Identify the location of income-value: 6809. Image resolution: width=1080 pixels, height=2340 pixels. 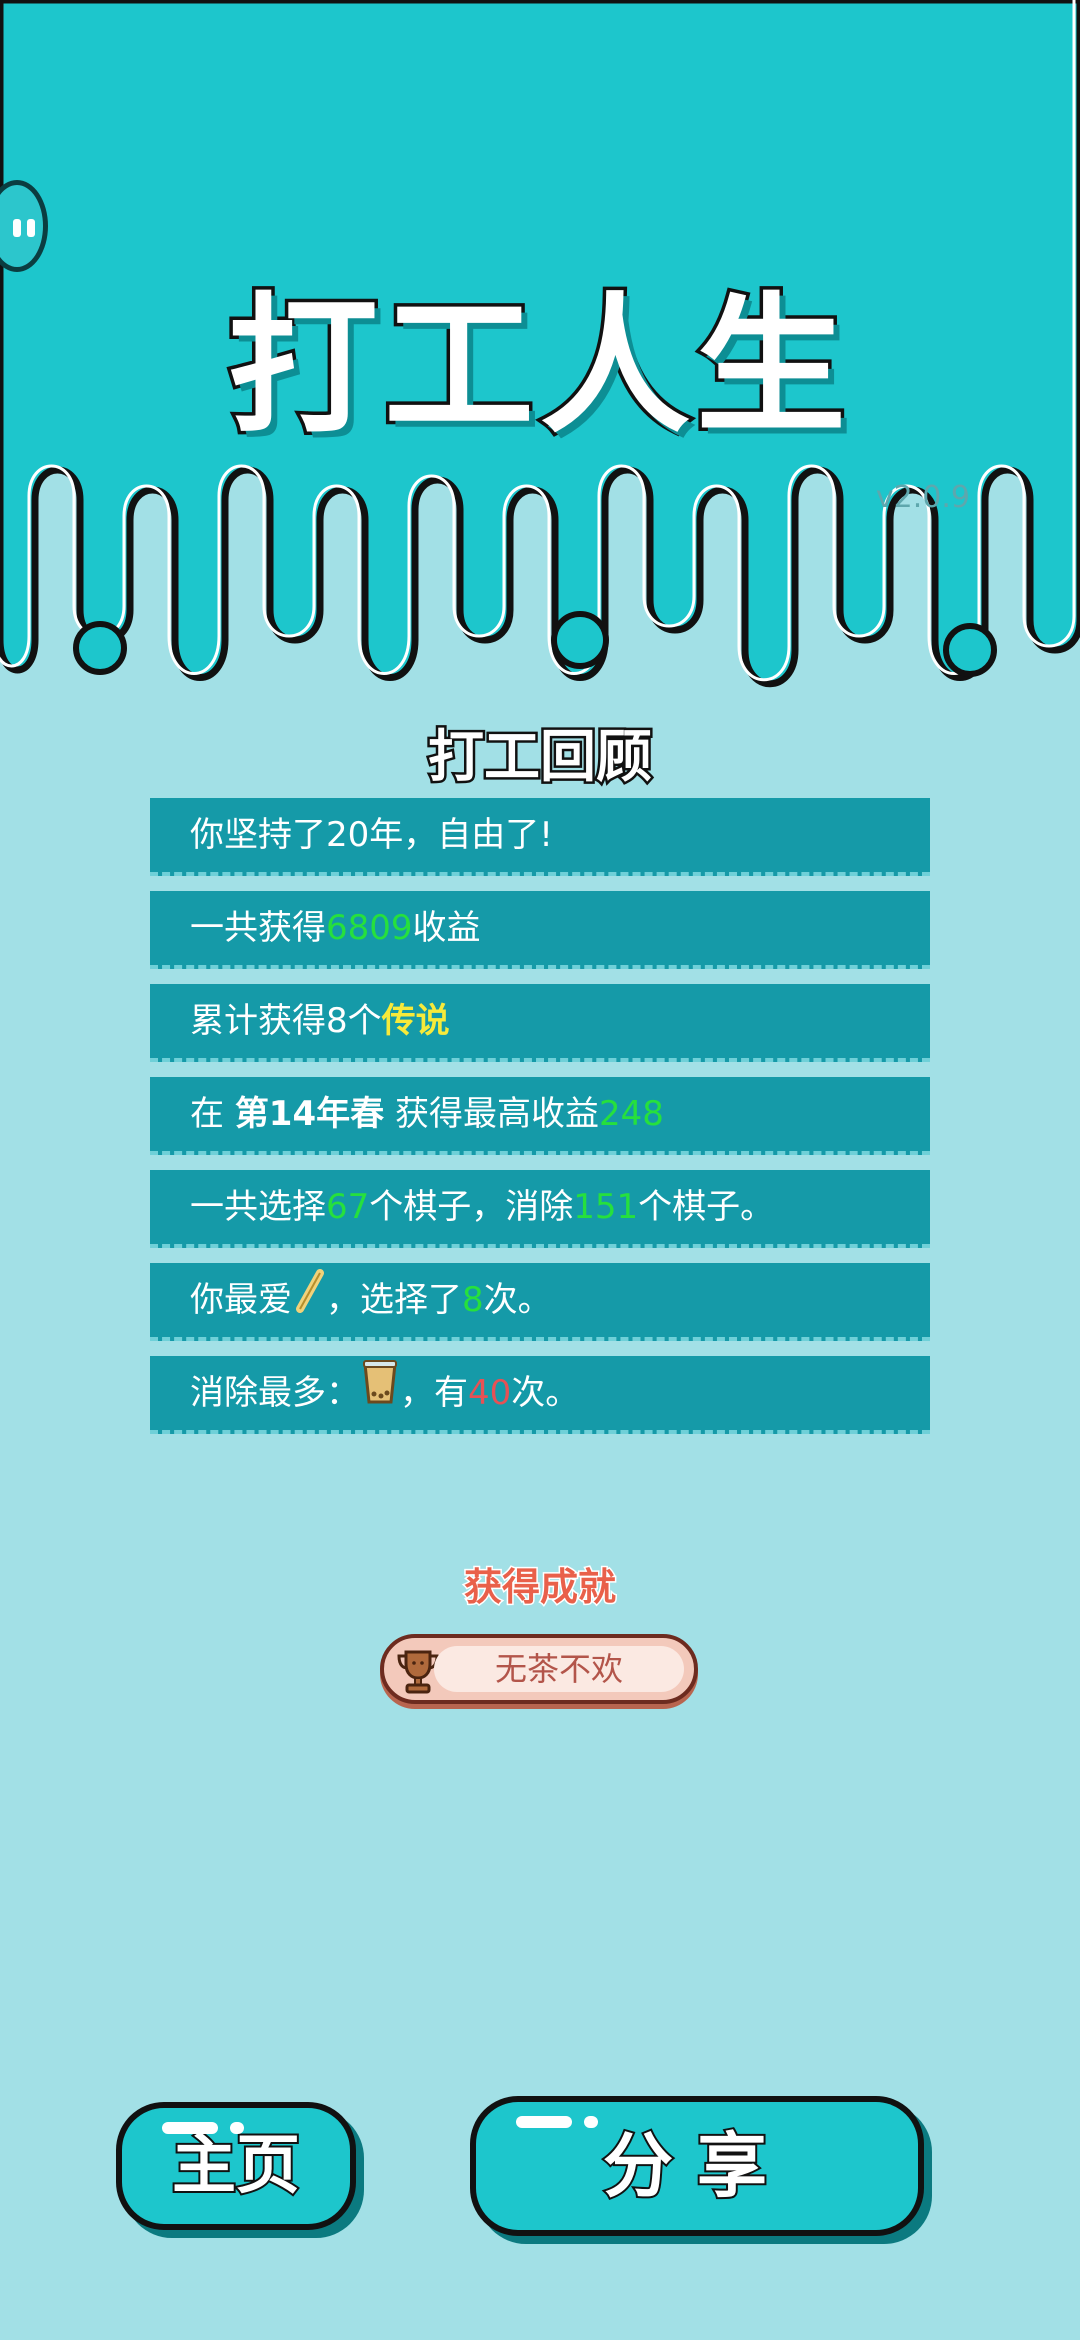
(369, 928).